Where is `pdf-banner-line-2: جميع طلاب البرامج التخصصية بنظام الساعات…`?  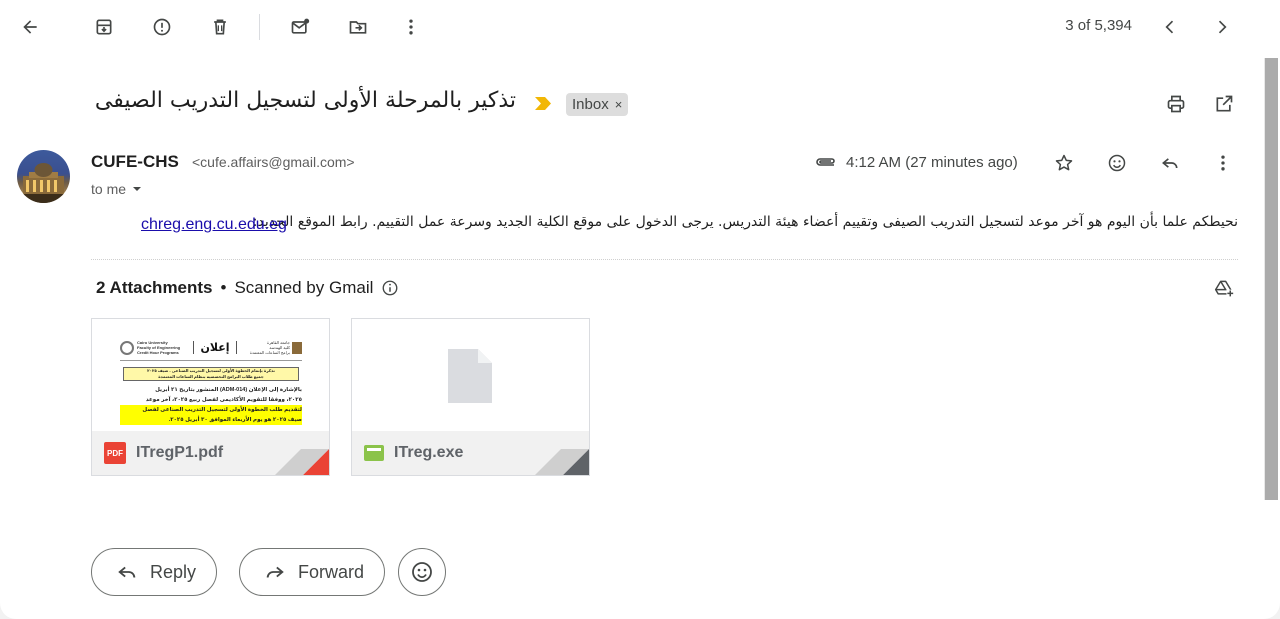
pdf-banner-line-2: جميع طلاب البرامج التخصصية بنظام الساعات… is located at coordinates (211, 376).